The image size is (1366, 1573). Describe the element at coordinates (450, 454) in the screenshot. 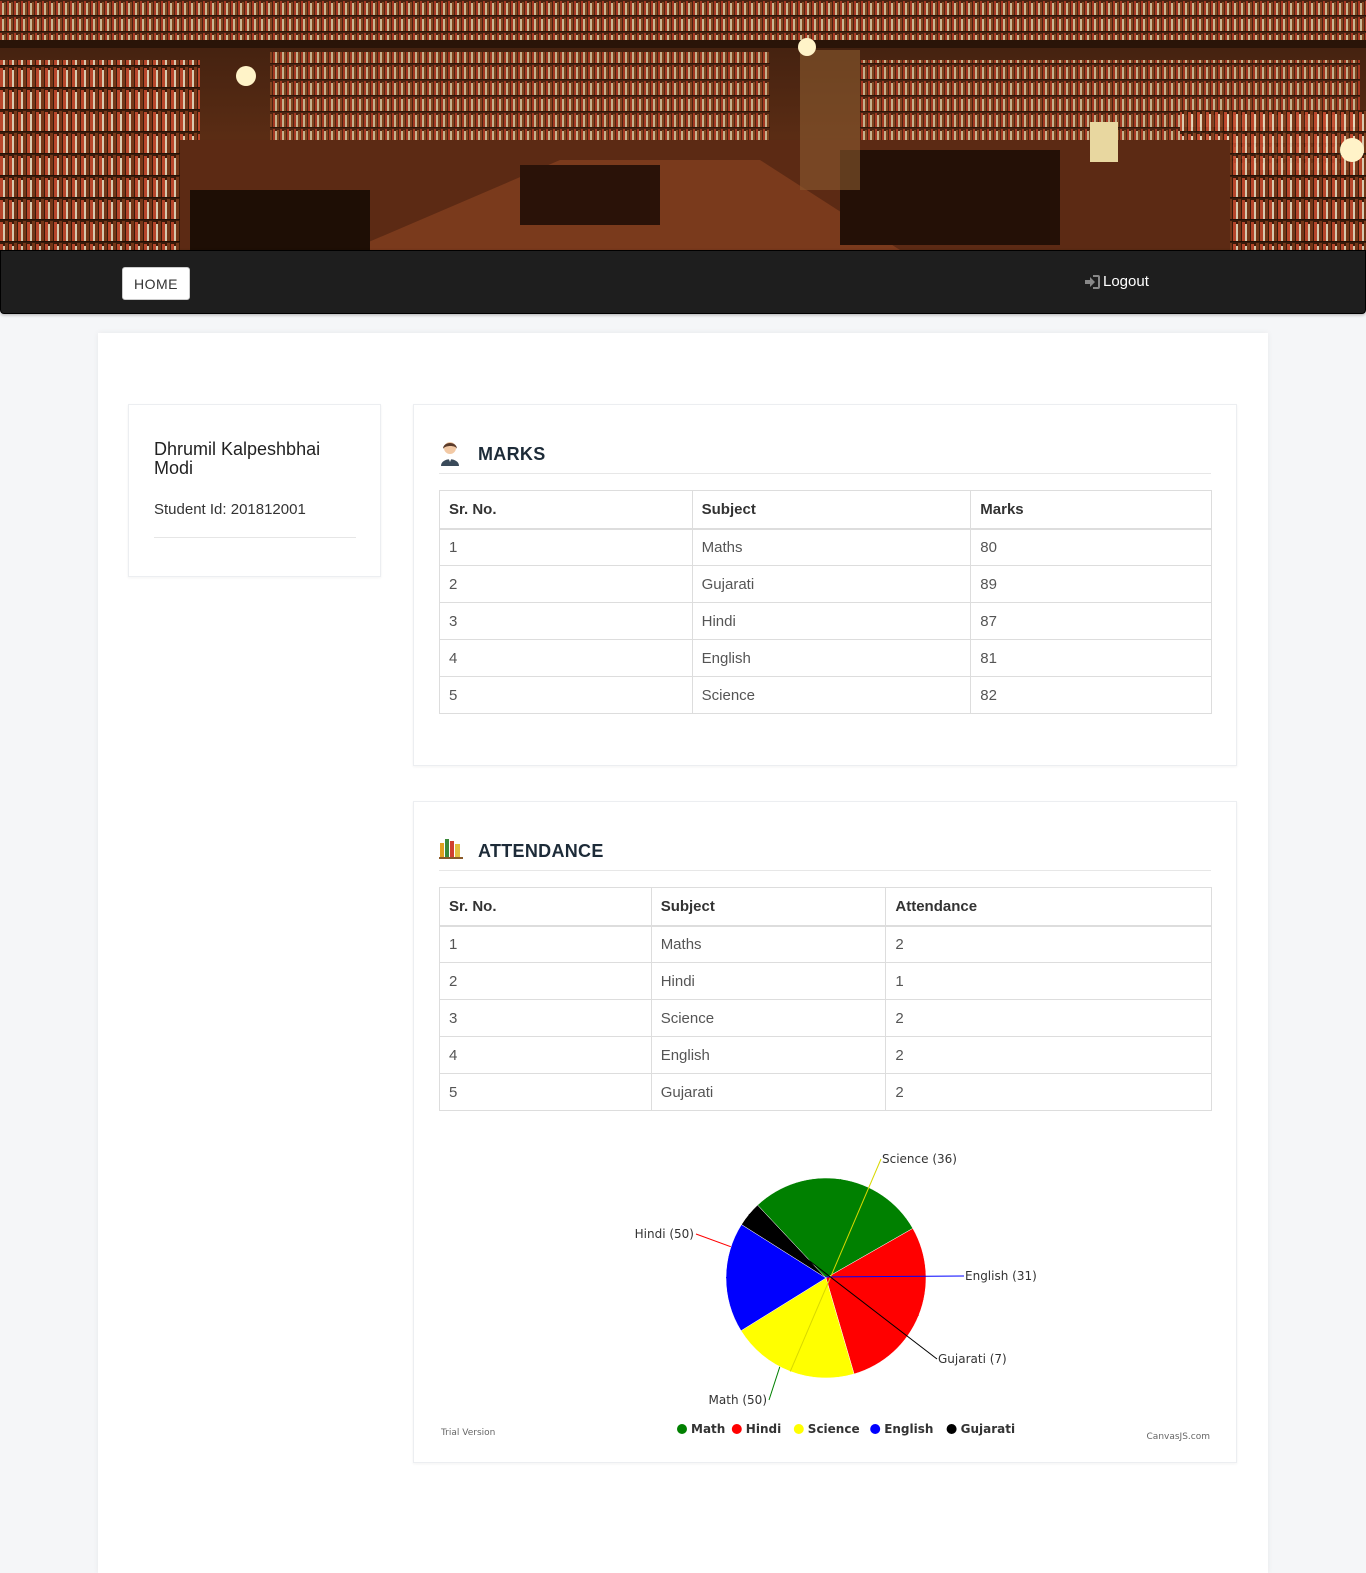

I see `student-icon` at that location.